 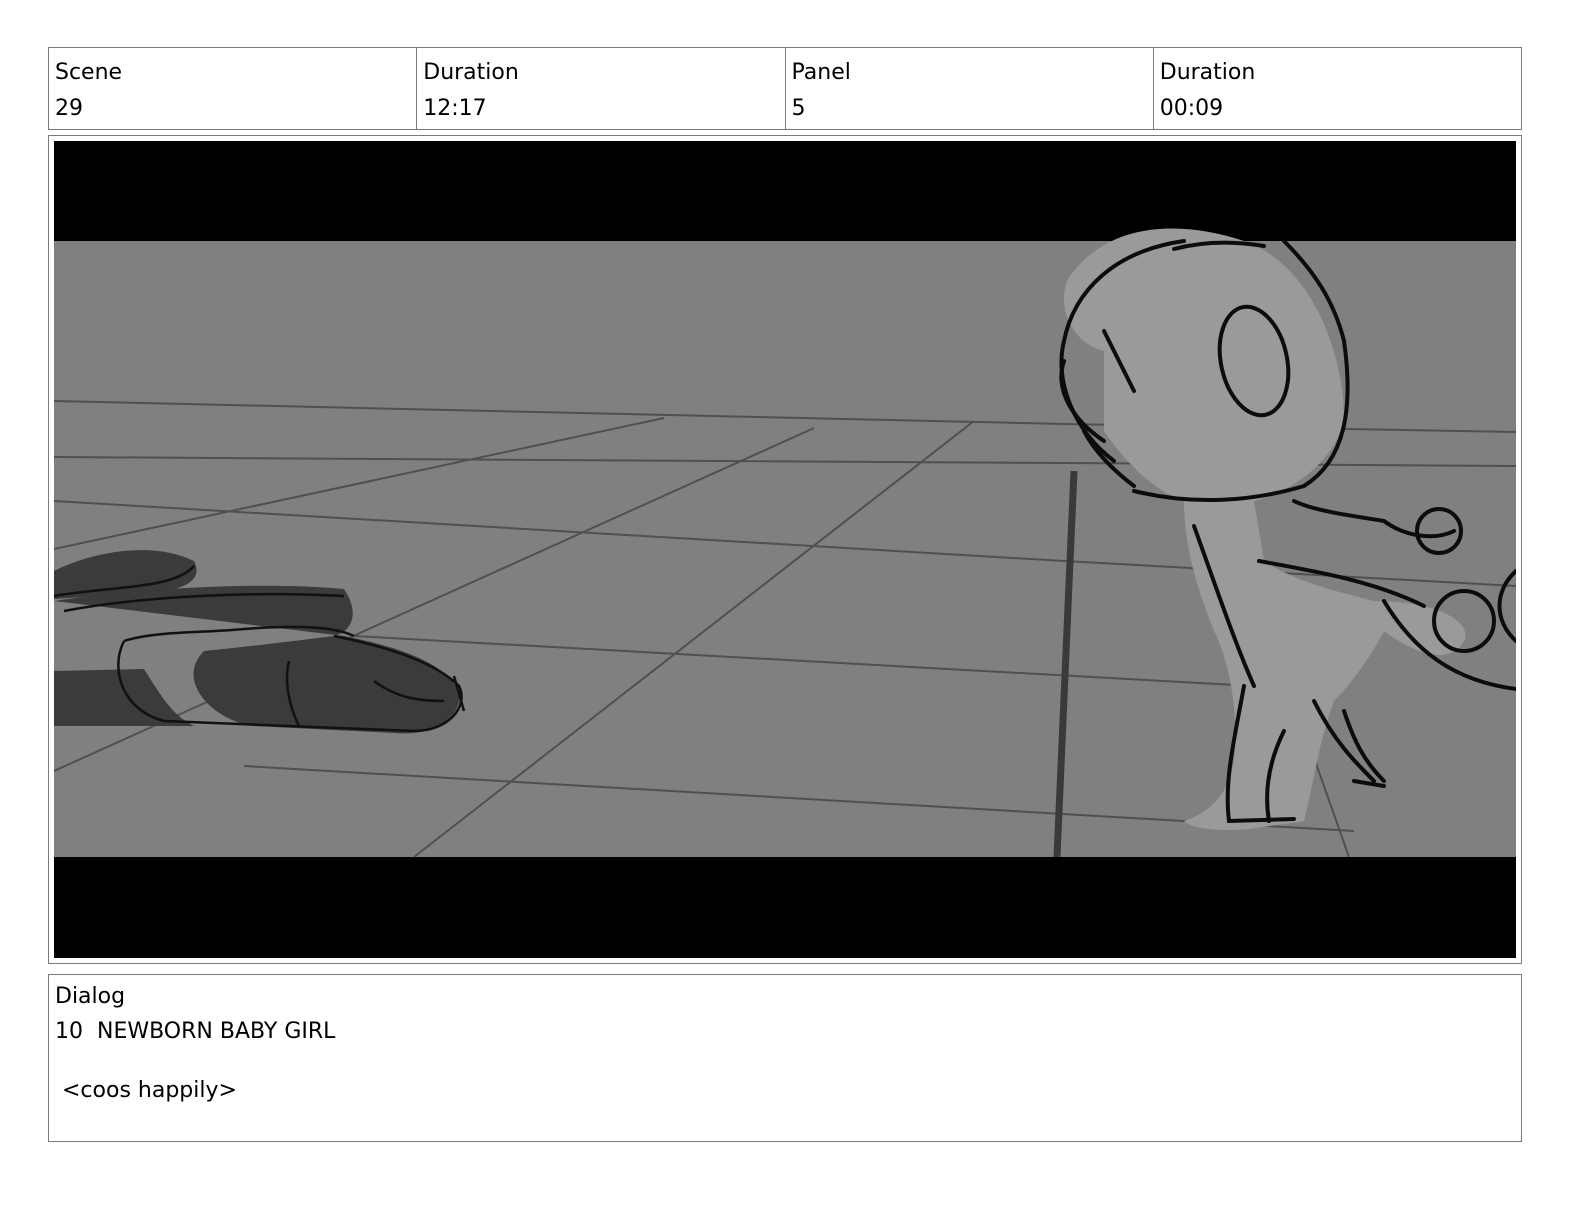 What do you see at coordinates (601, 88) in the screenshot?
I see `scene-duration-cell: Duration 12:17` at bounding box center [601, 88].